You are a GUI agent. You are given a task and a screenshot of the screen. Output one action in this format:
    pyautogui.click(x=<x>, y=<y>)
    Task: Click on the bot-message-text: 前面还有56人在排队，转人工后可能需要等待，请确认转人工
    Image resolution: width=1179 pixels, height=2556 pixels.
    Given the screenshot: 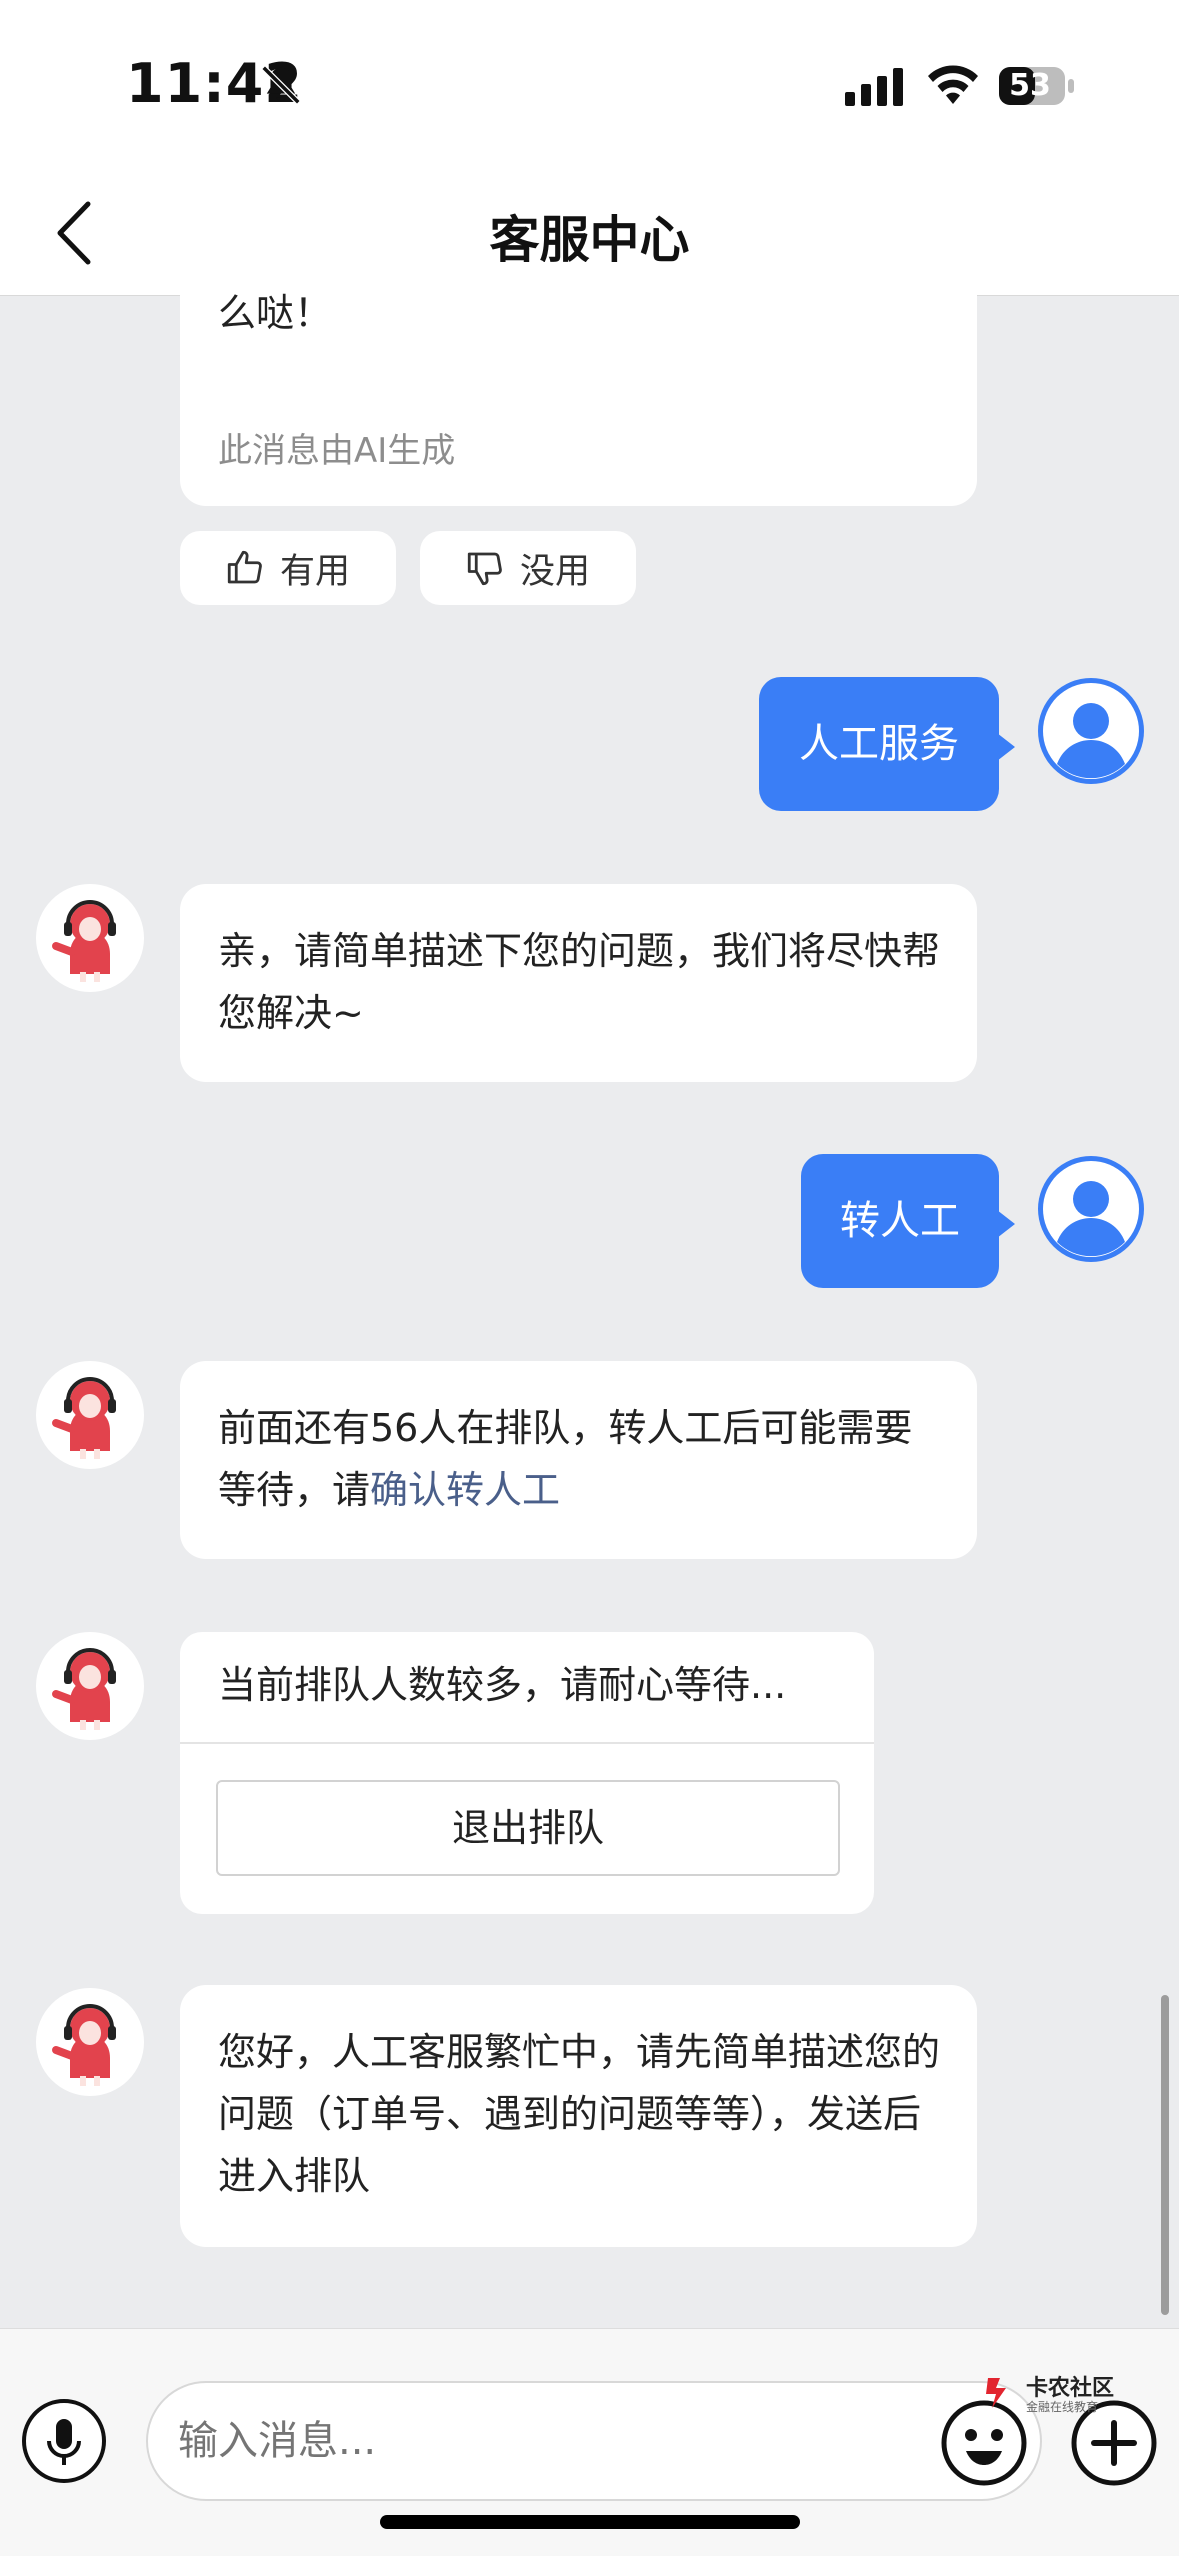 What is the action you would take?
    pyautogui.click(x=582, y=1459)
    